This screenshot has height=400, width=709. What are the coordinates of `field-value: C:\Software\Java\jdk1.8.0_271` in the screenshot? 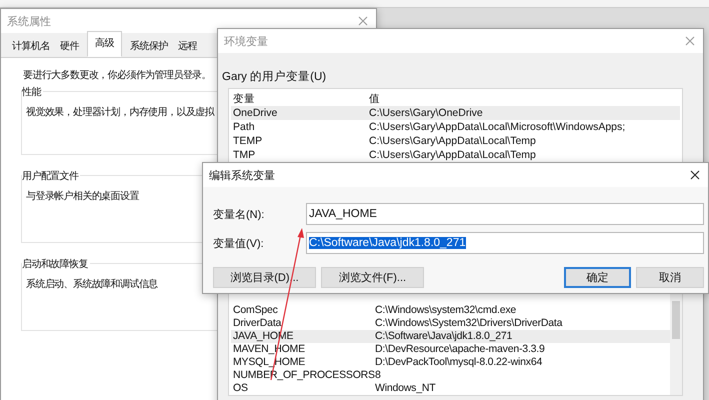 It's located at (387, 243).